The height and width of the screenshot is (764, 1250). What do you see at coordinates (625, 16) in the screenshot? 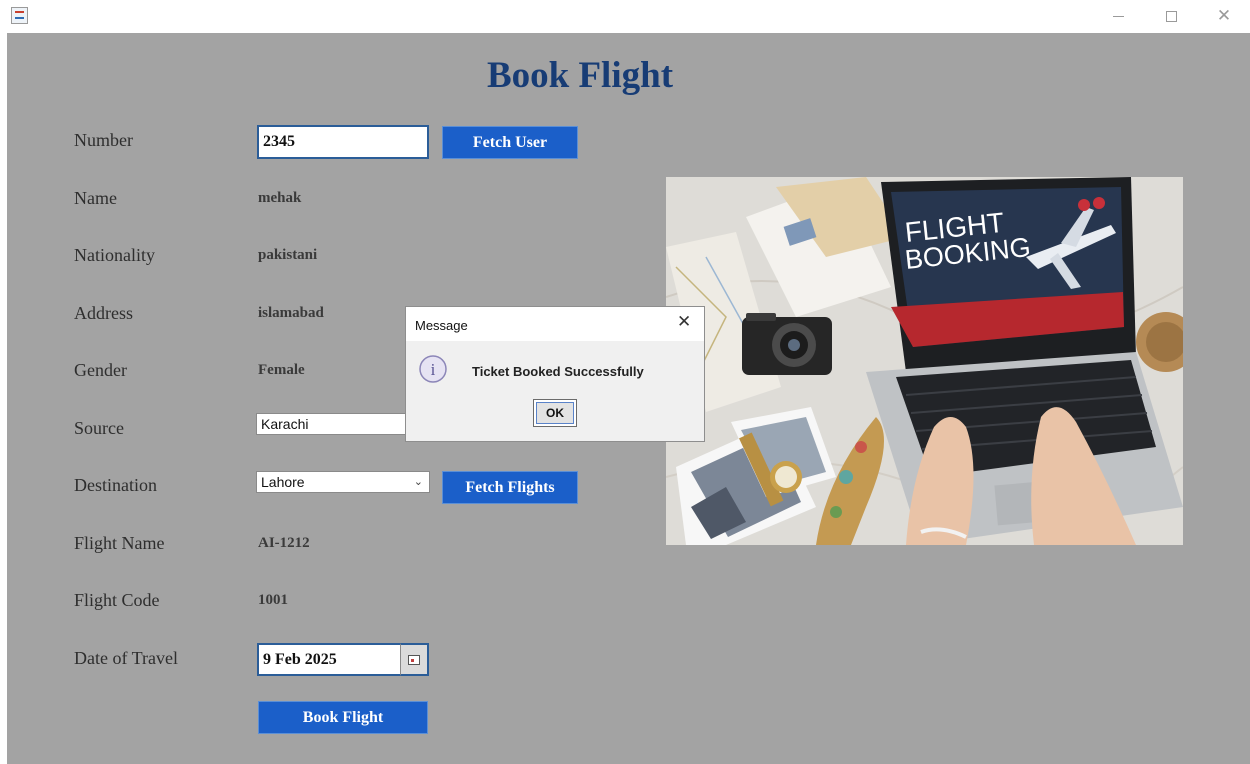
I see `window-title-bar: ✕` at bounding box center [625, 16].